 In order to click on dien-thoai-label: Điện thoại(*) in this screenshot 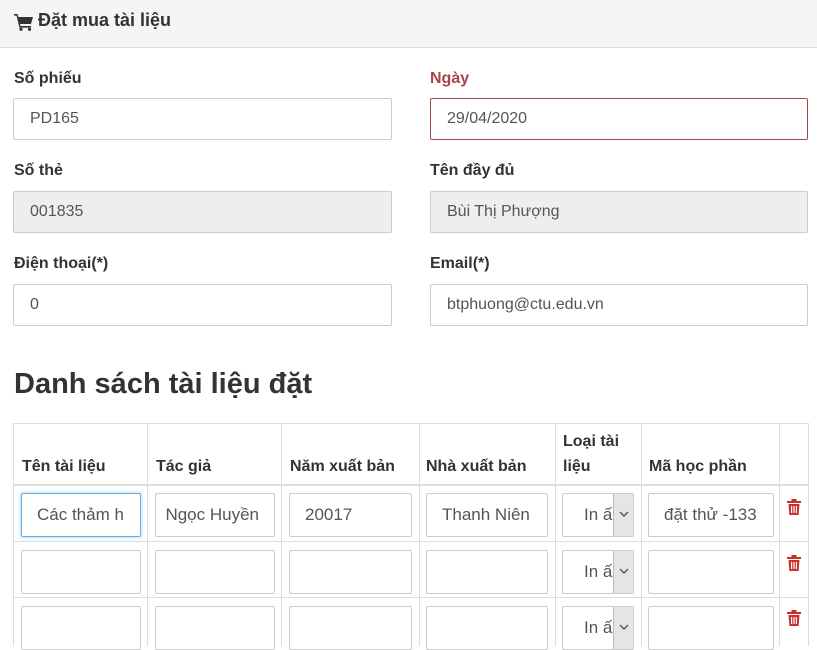, I will do `click(61, 263)`.